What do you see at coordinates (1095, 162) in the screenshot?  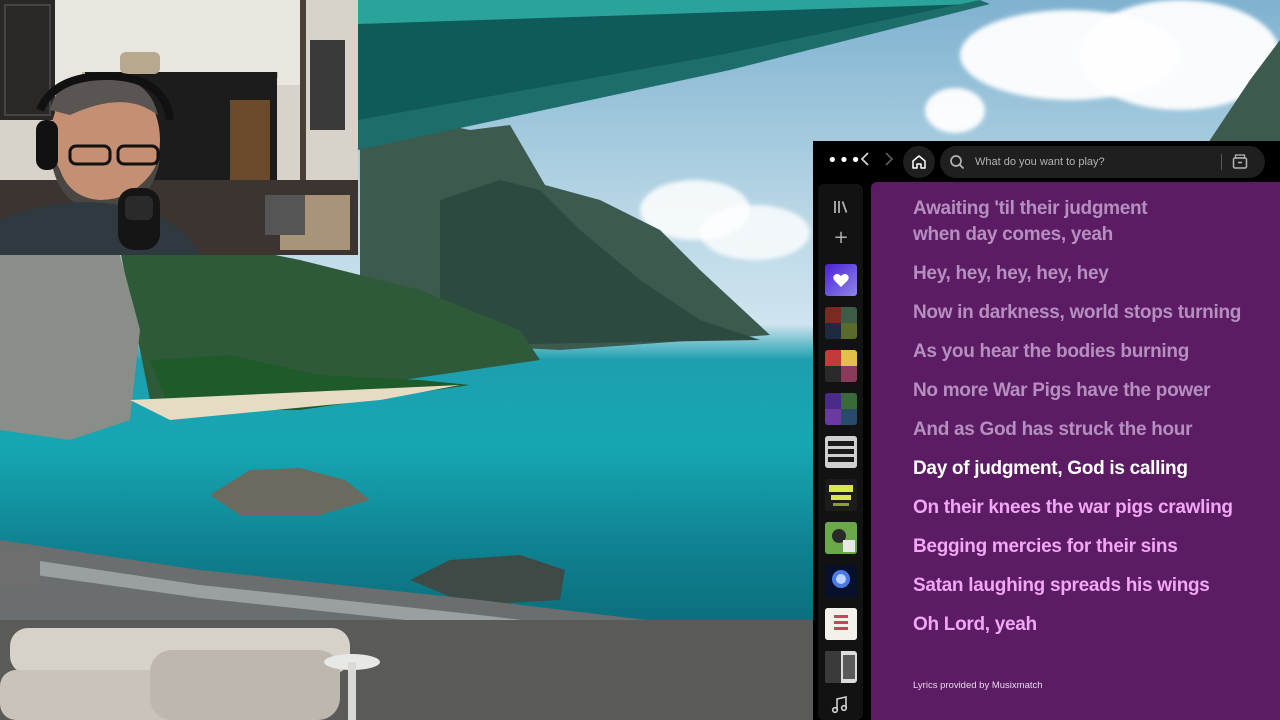 I see `search-input` at bounding box center [1095, 162].